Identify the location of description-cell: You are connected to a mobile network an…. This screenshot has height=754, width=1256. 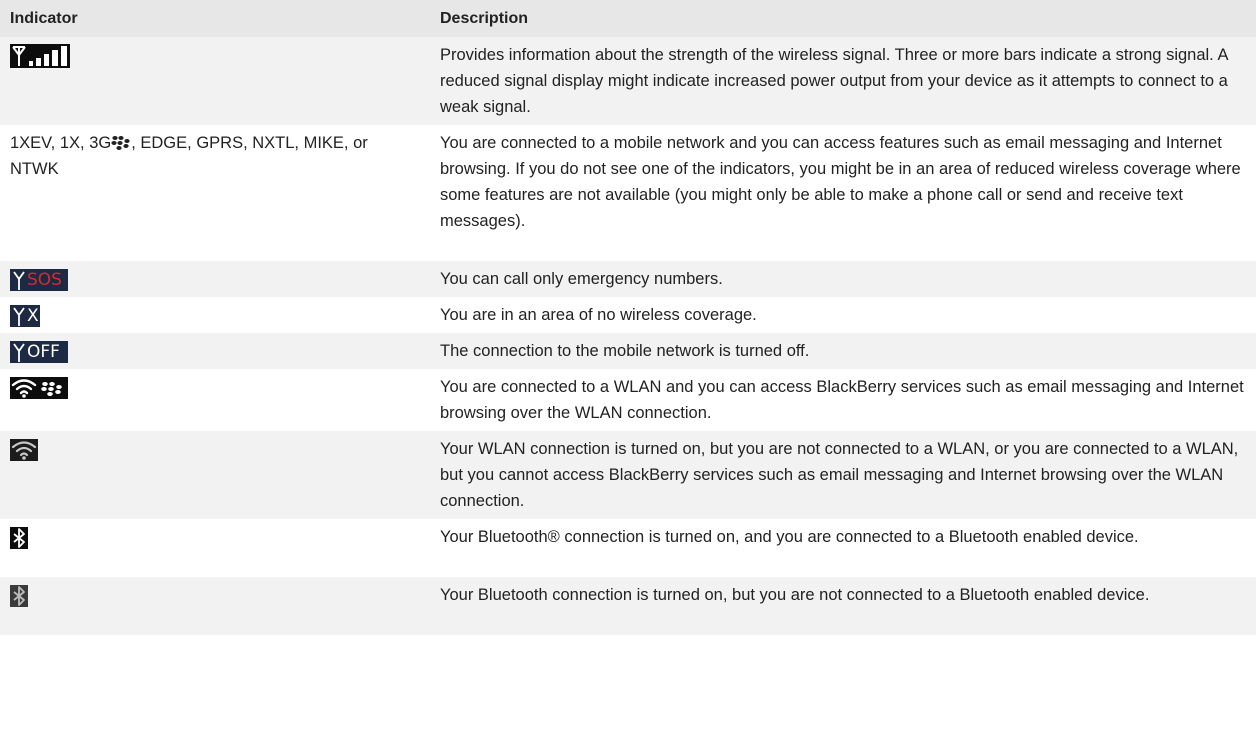
(840, 182).